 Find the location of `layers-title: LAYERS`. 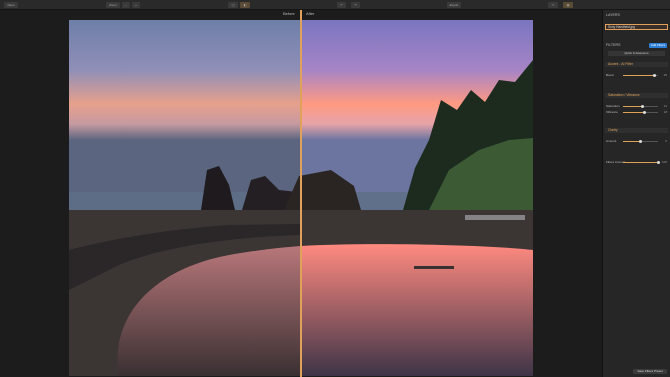

layers-title: LAYERS is located at coordinates (613, 15).